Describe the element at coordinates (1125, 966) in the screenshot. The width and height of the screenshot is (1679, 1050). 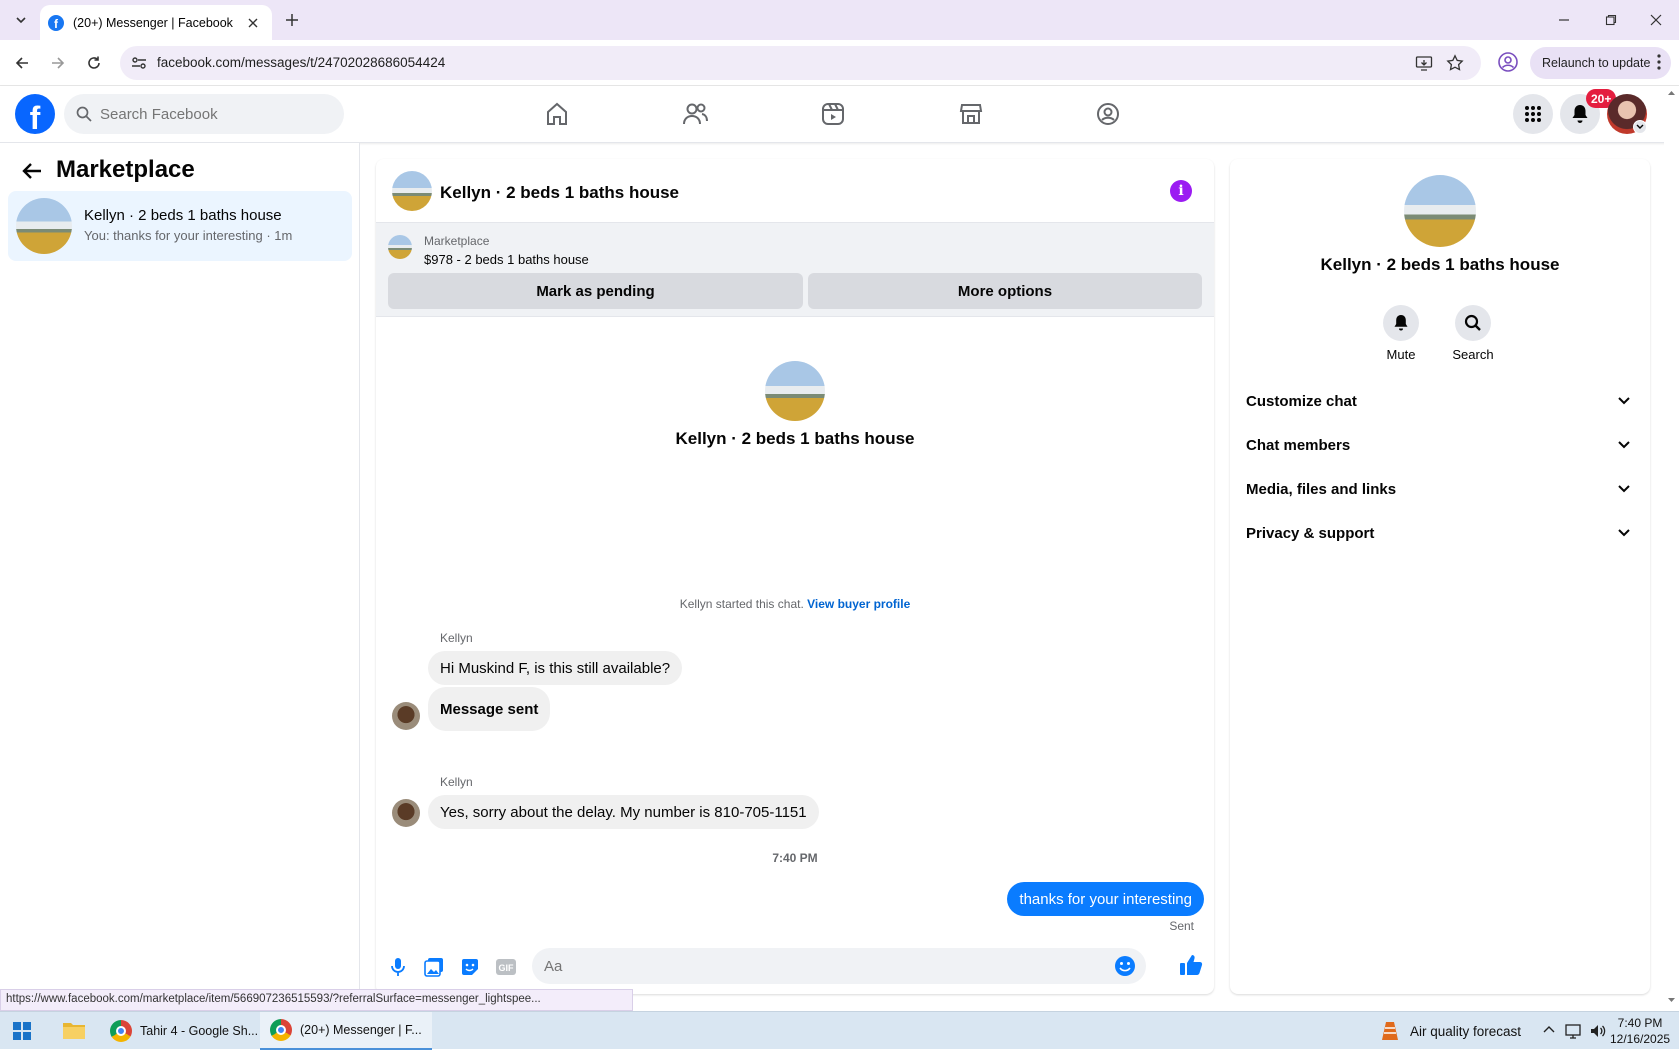
I see `emoji-icon` at that location.